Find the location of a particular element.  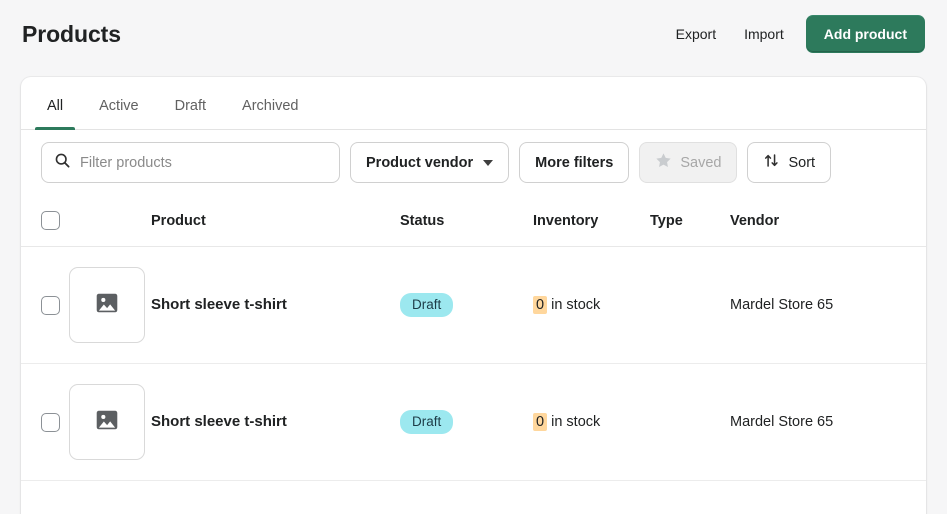

search-icon is located at coordinates (62, 163).